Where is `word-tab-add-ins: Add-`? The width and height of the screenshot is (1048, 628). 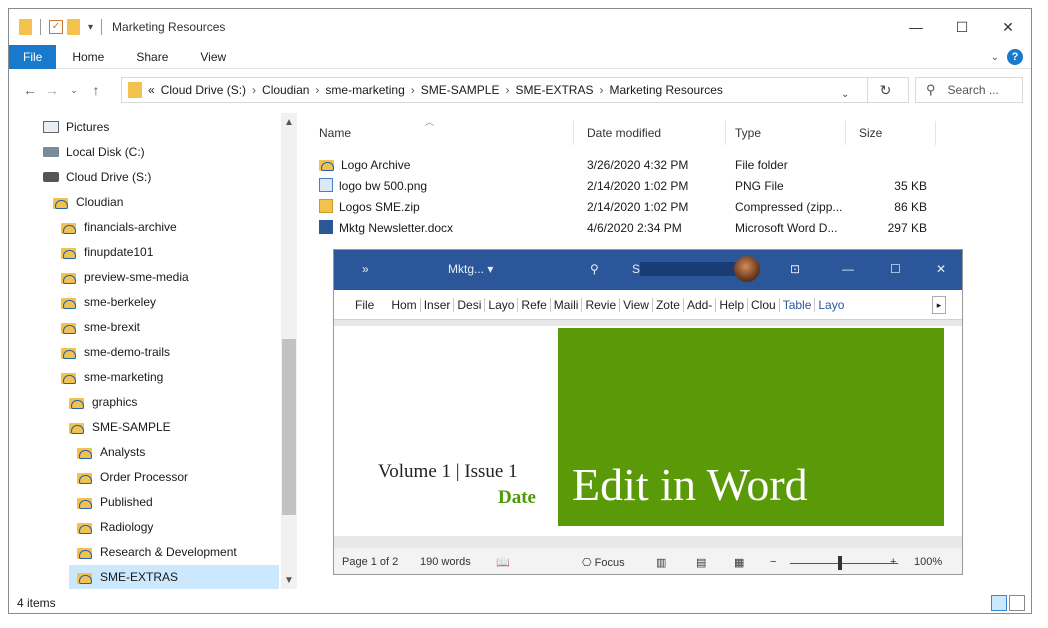 word-tab-add-ins: Add- is located at coordinates (700, 304).